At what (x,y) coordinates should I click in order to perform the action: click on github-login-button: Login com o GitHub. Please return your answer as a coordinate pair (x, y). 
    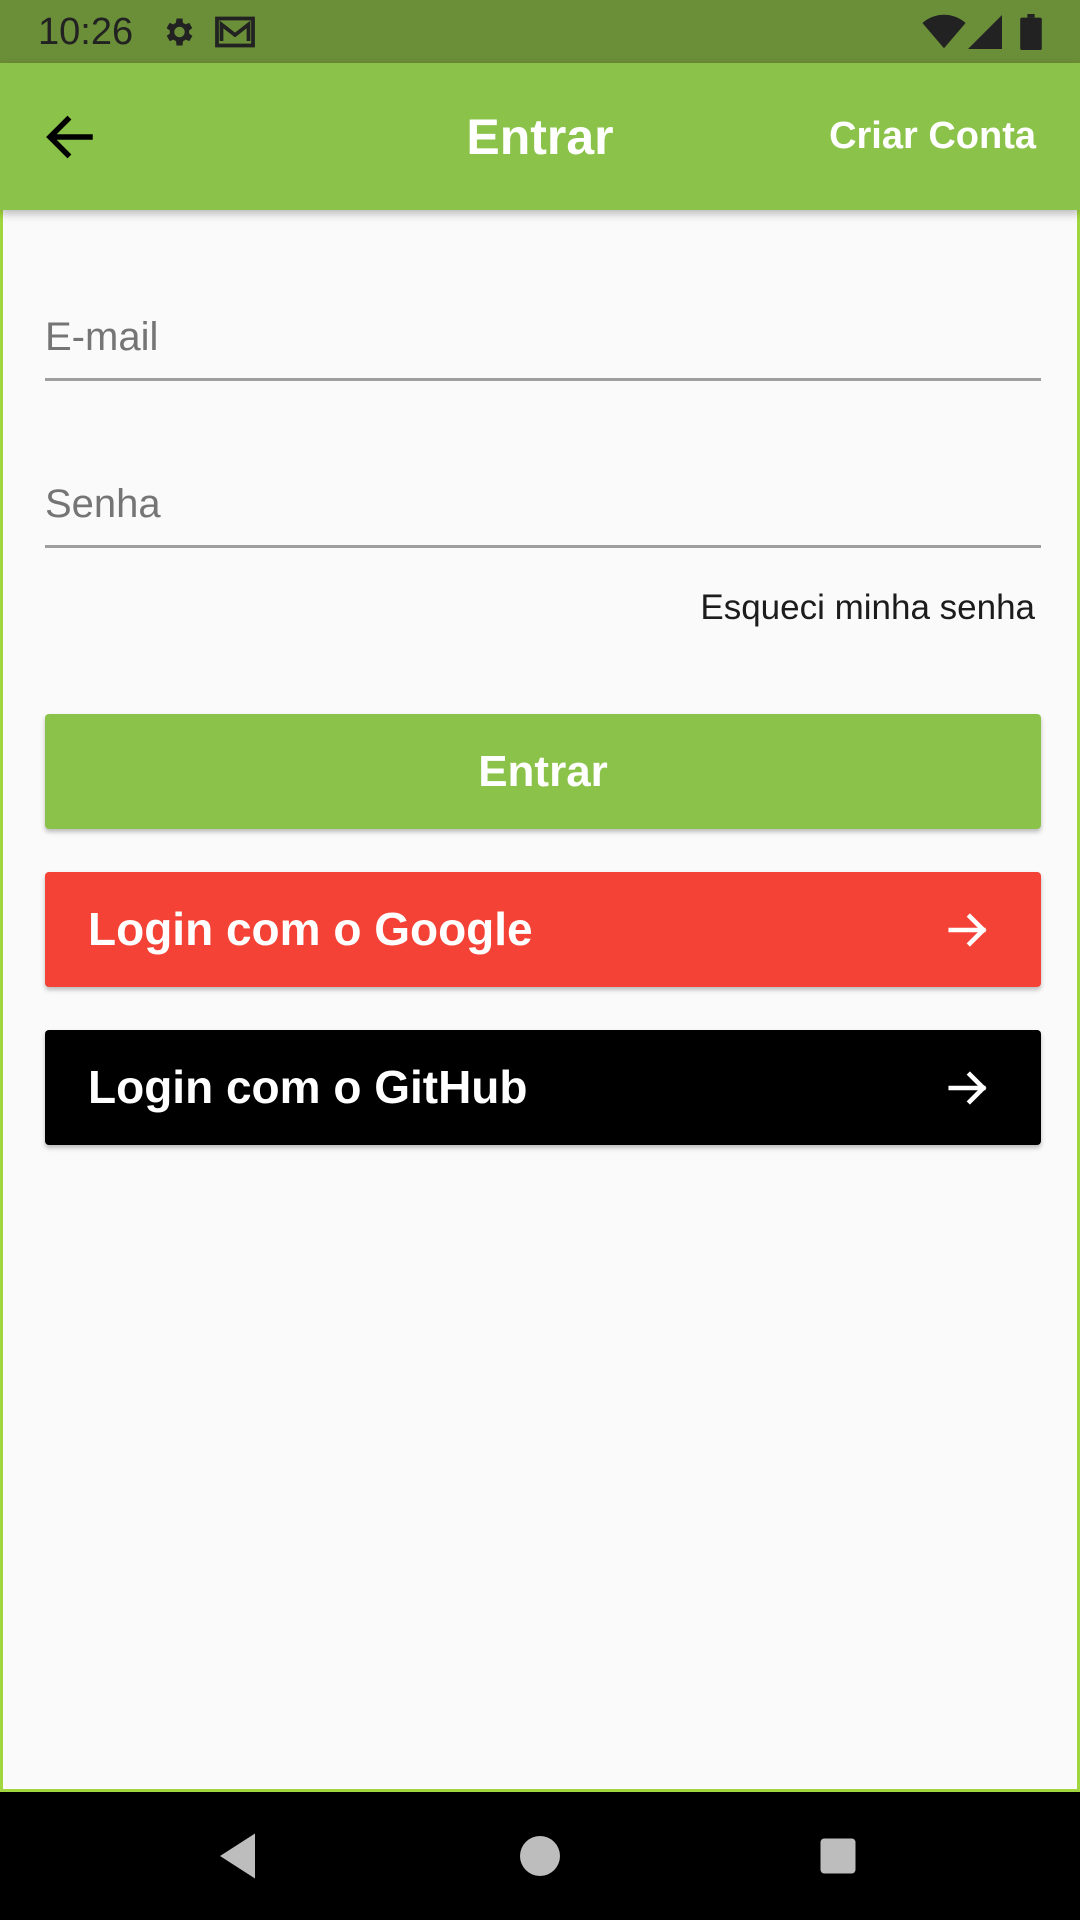
    Looking at the image, I should click on (543, 1087).